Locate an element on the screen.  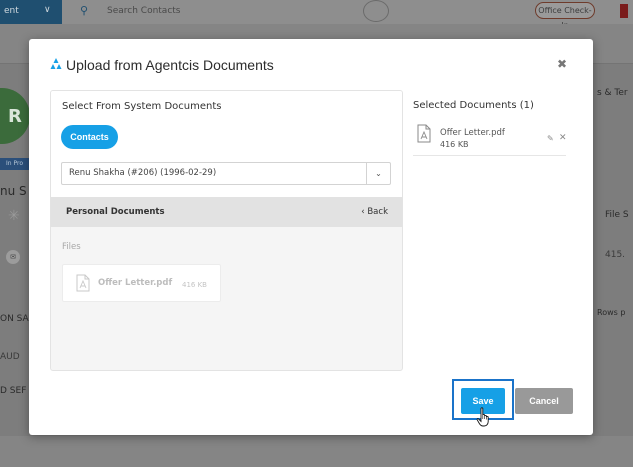
agentcis-logo-icon is located at coordinates (56, 63).